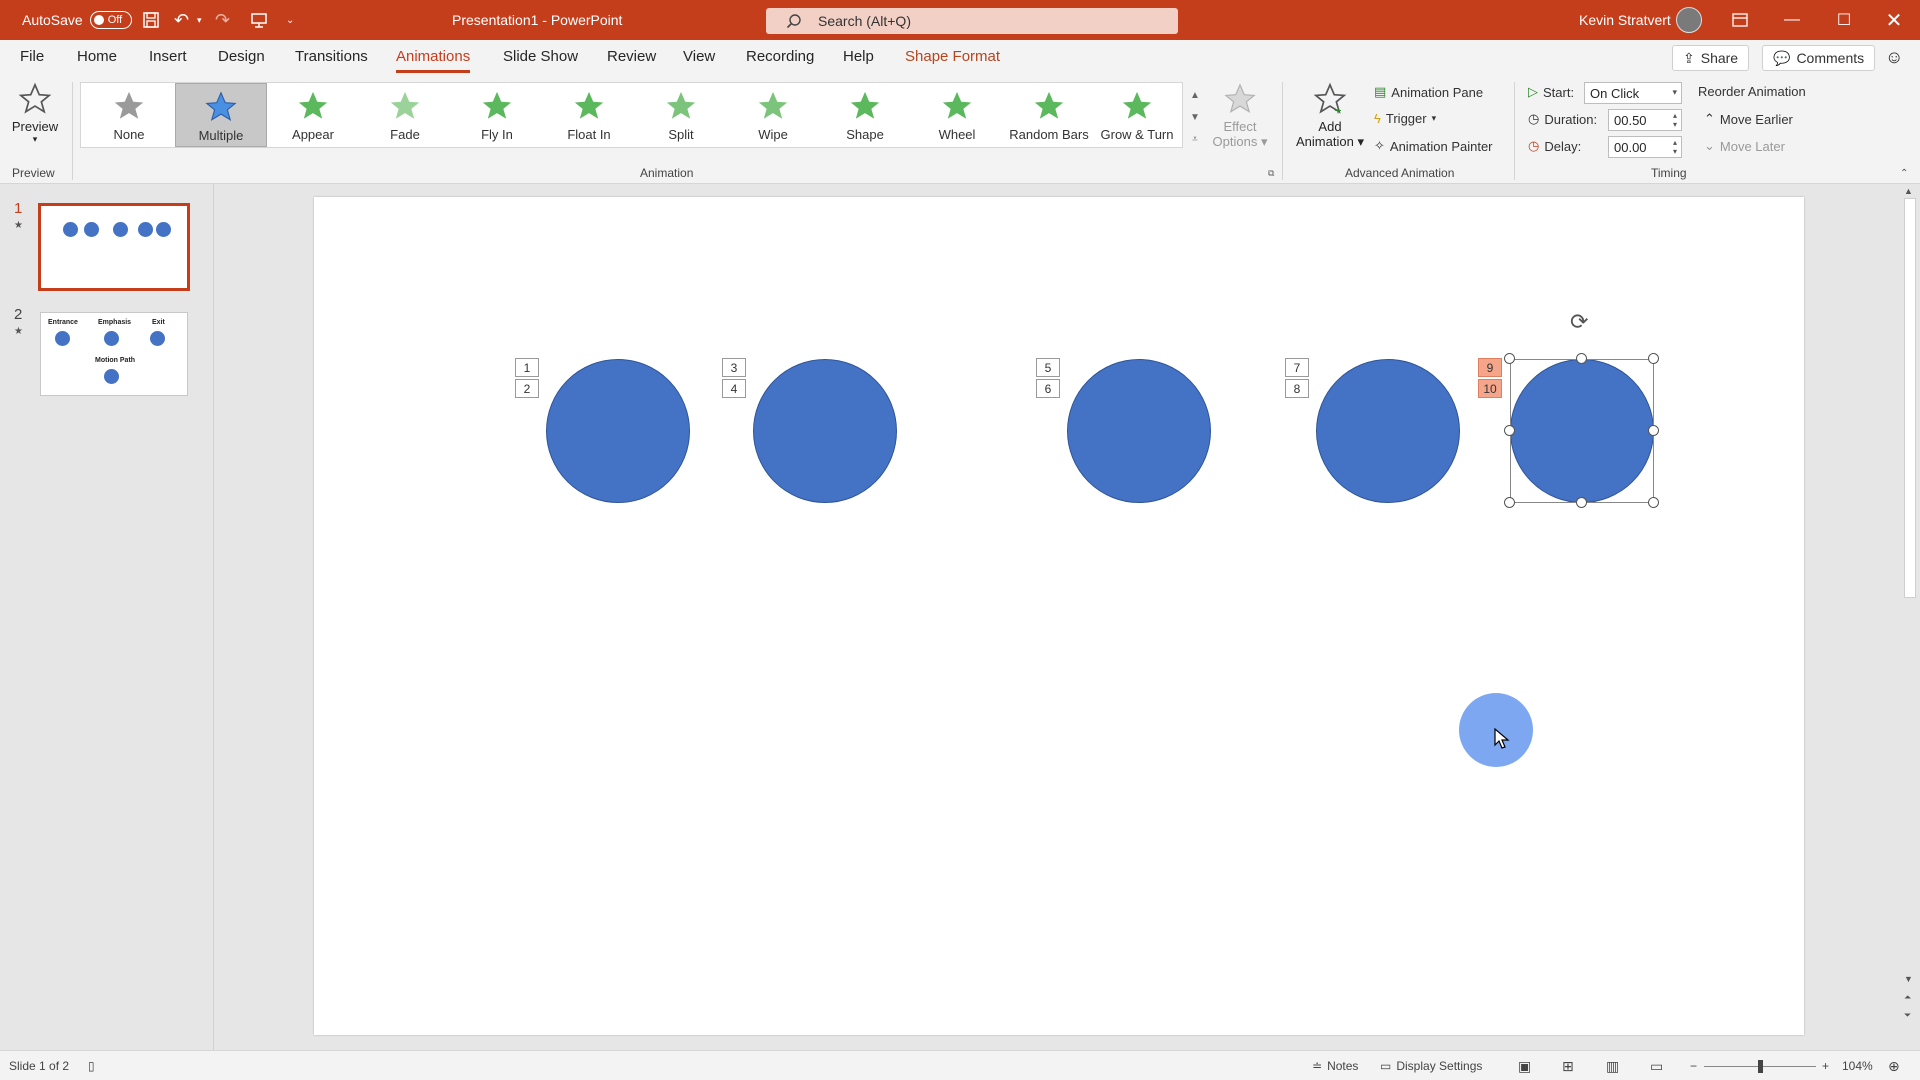 This screenshot has width=1920, height=1080. What do you see at coordinates (199, 20) in the screenshot?
I see `undo-dropdown-icon: ▾` at bounding box center [199, 20].